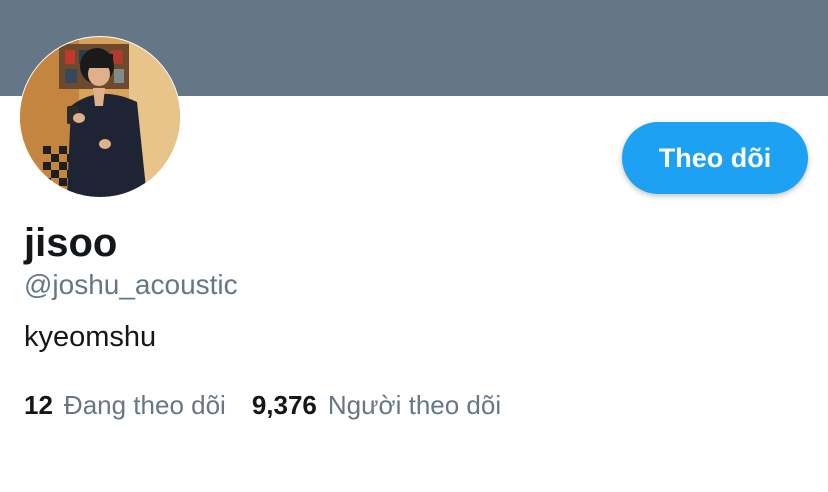 The image size is (828, 492). I want to click on following-stat-link: 12 Đang theo dõi, so click(125, 405).